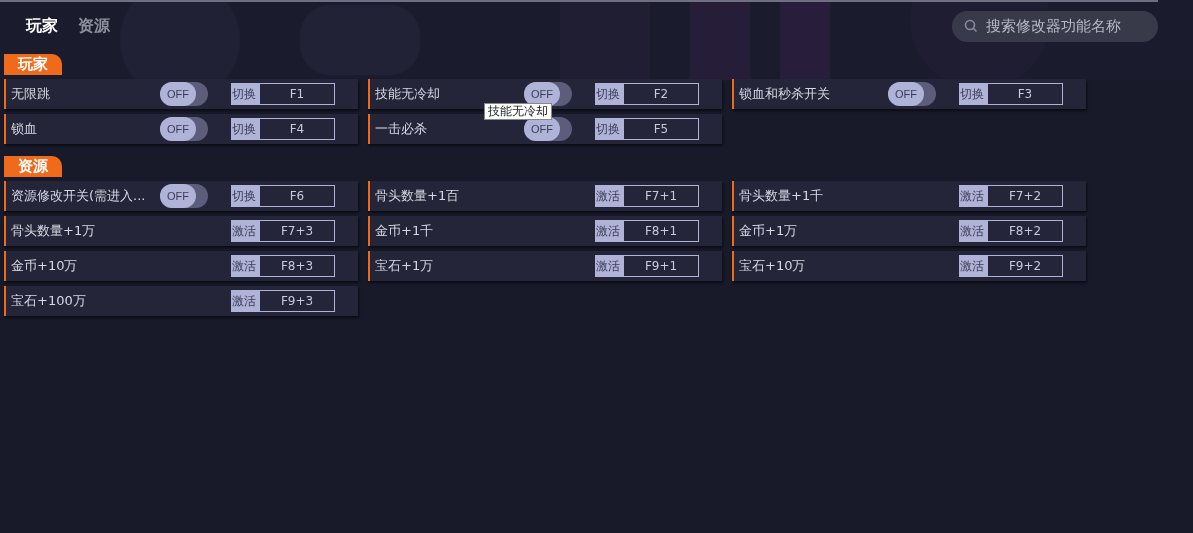 The height and width of the screenshot is (533, 1193). I want to click on cheat-name: 金币+10万, so click(45, 266).